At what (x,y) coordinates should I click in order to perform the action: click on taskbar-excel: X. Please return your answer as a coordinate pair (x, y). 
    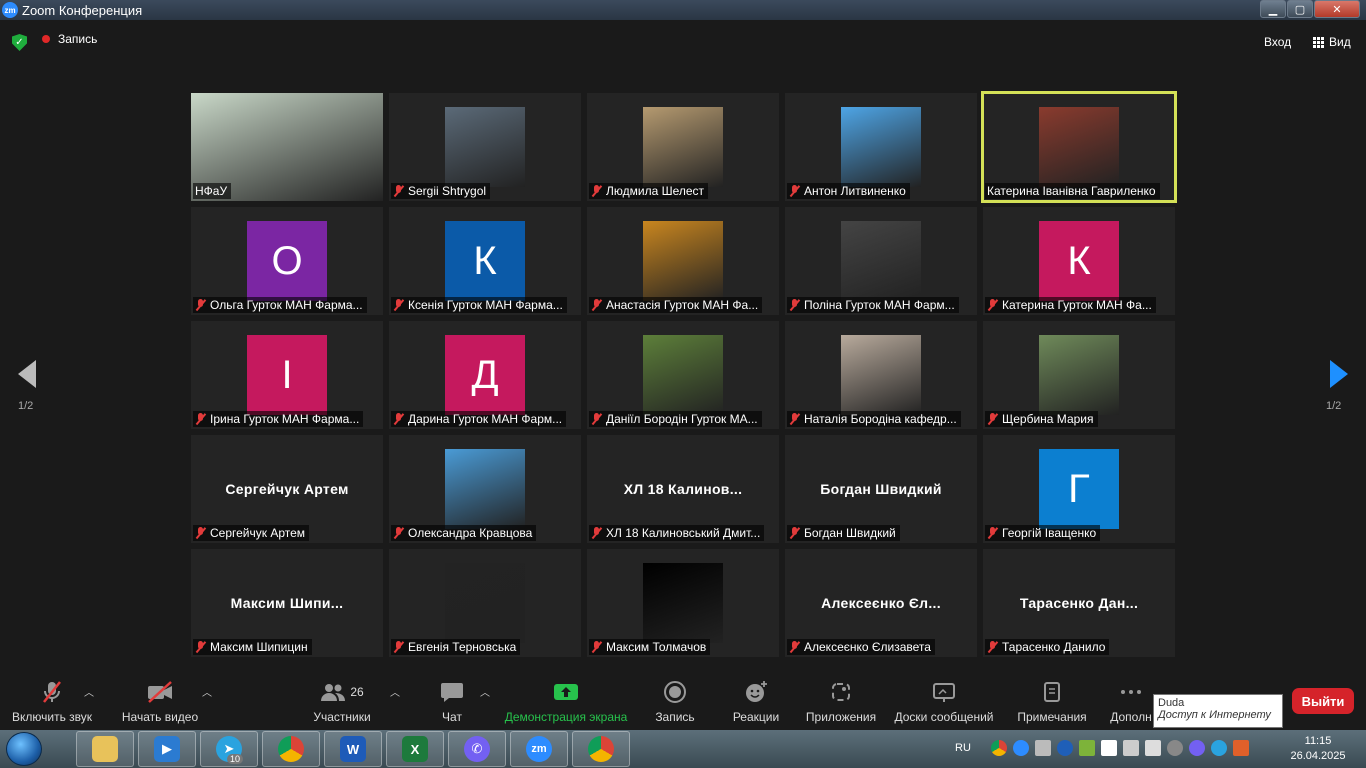
    Looking at the image, I should click on (415, 749).